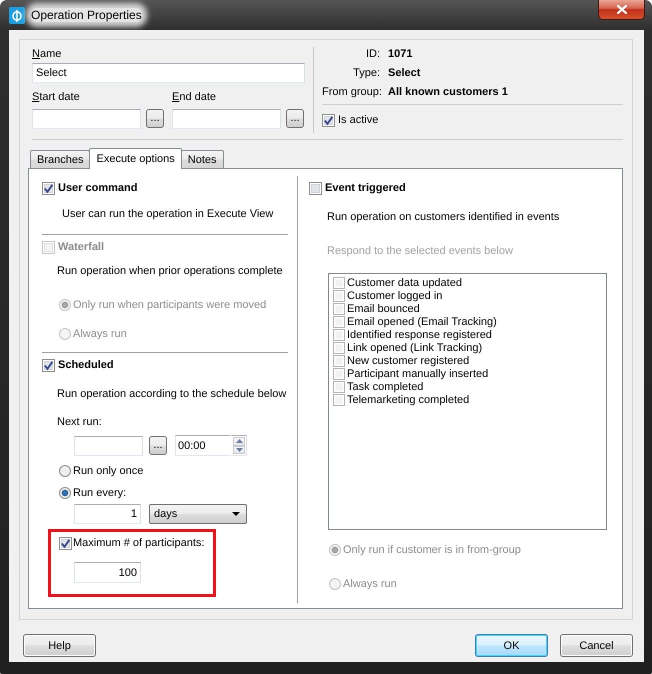 Image resolution: width=652 pixels, height=674 pixels. Describe the element at coordinates (448, 92) in the screenshot. I see `field-value: All known customers 1` at that location.